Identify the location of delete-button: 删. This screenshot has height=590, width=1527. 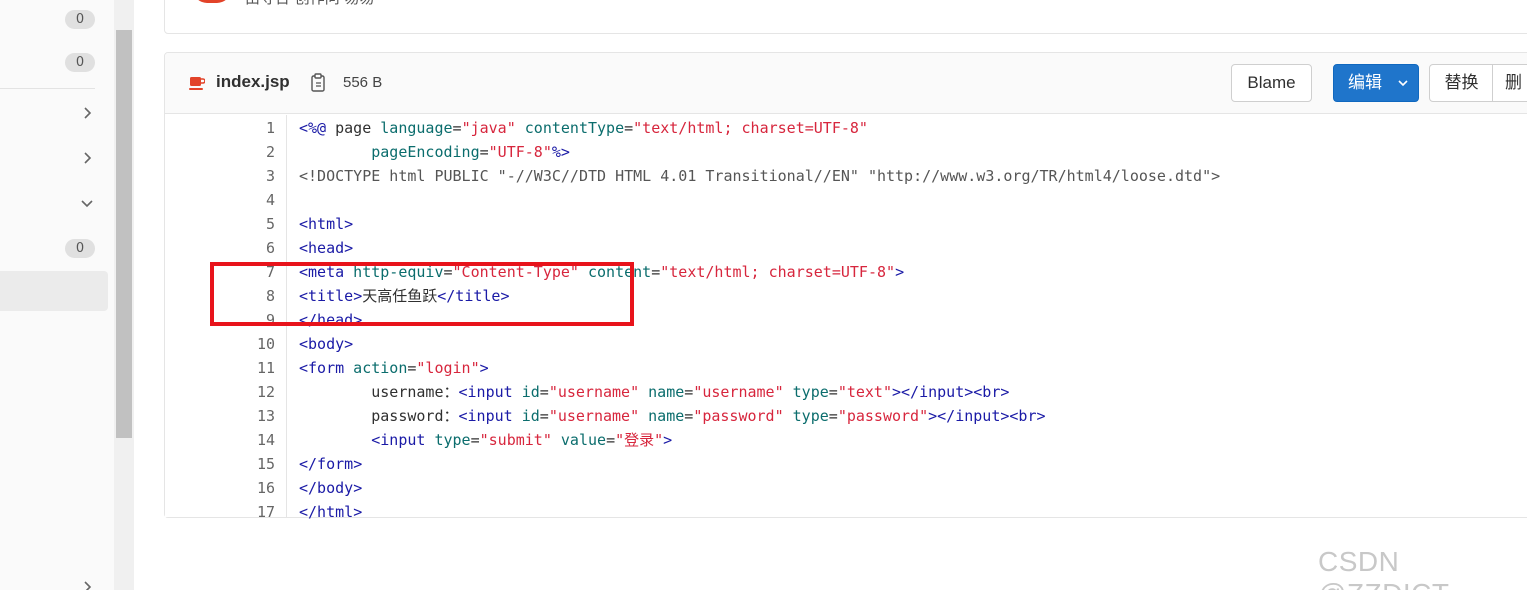
(1509, 83).